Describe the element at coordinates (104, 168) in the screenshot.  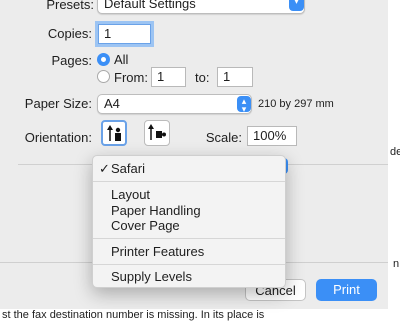
I see `menu-checkmark-icon: ✓` at that location.